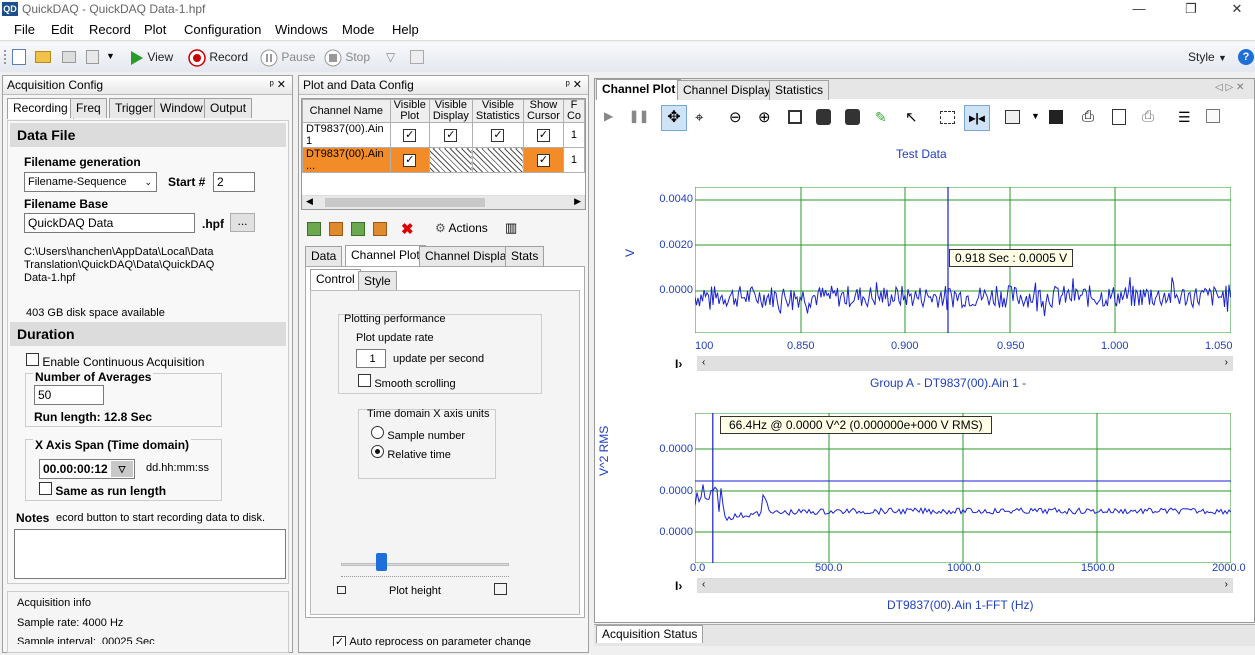  Describe the element at coordinates (346, 135) in the screenshot. I see `channel-name: DT9837(00).Ain 1` at that location.